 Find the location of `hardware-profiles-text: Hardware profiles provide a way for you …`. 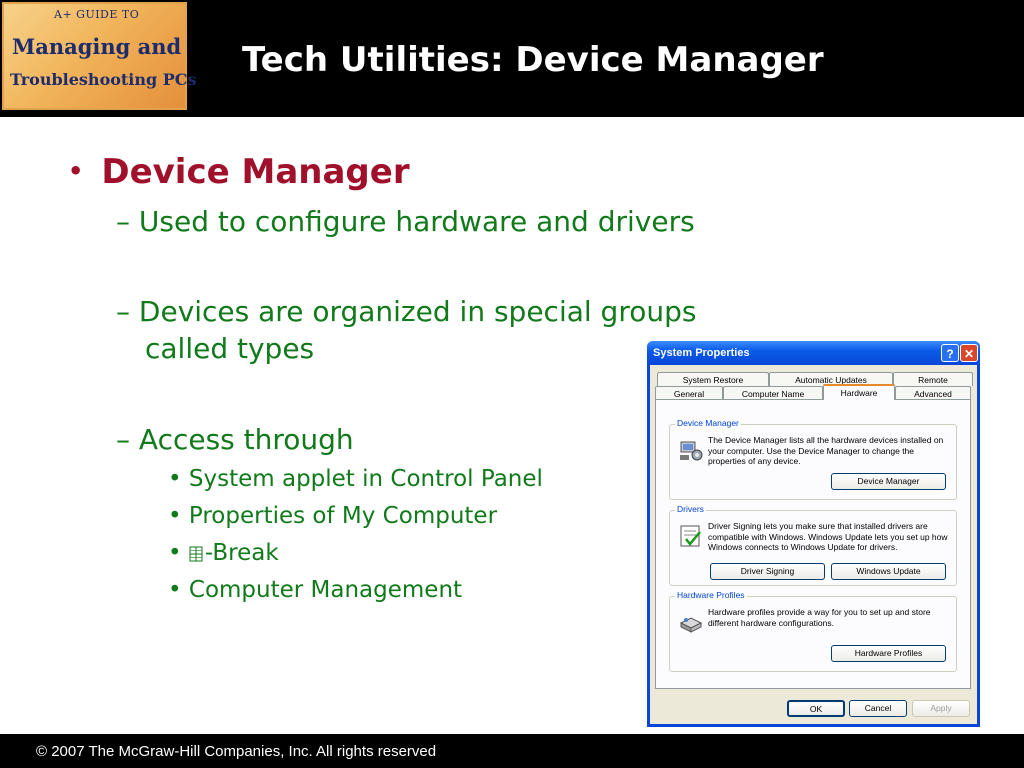

hardware-profiles-text: Hardware profiles provide a way for you … is located at coordinates (819, 617).